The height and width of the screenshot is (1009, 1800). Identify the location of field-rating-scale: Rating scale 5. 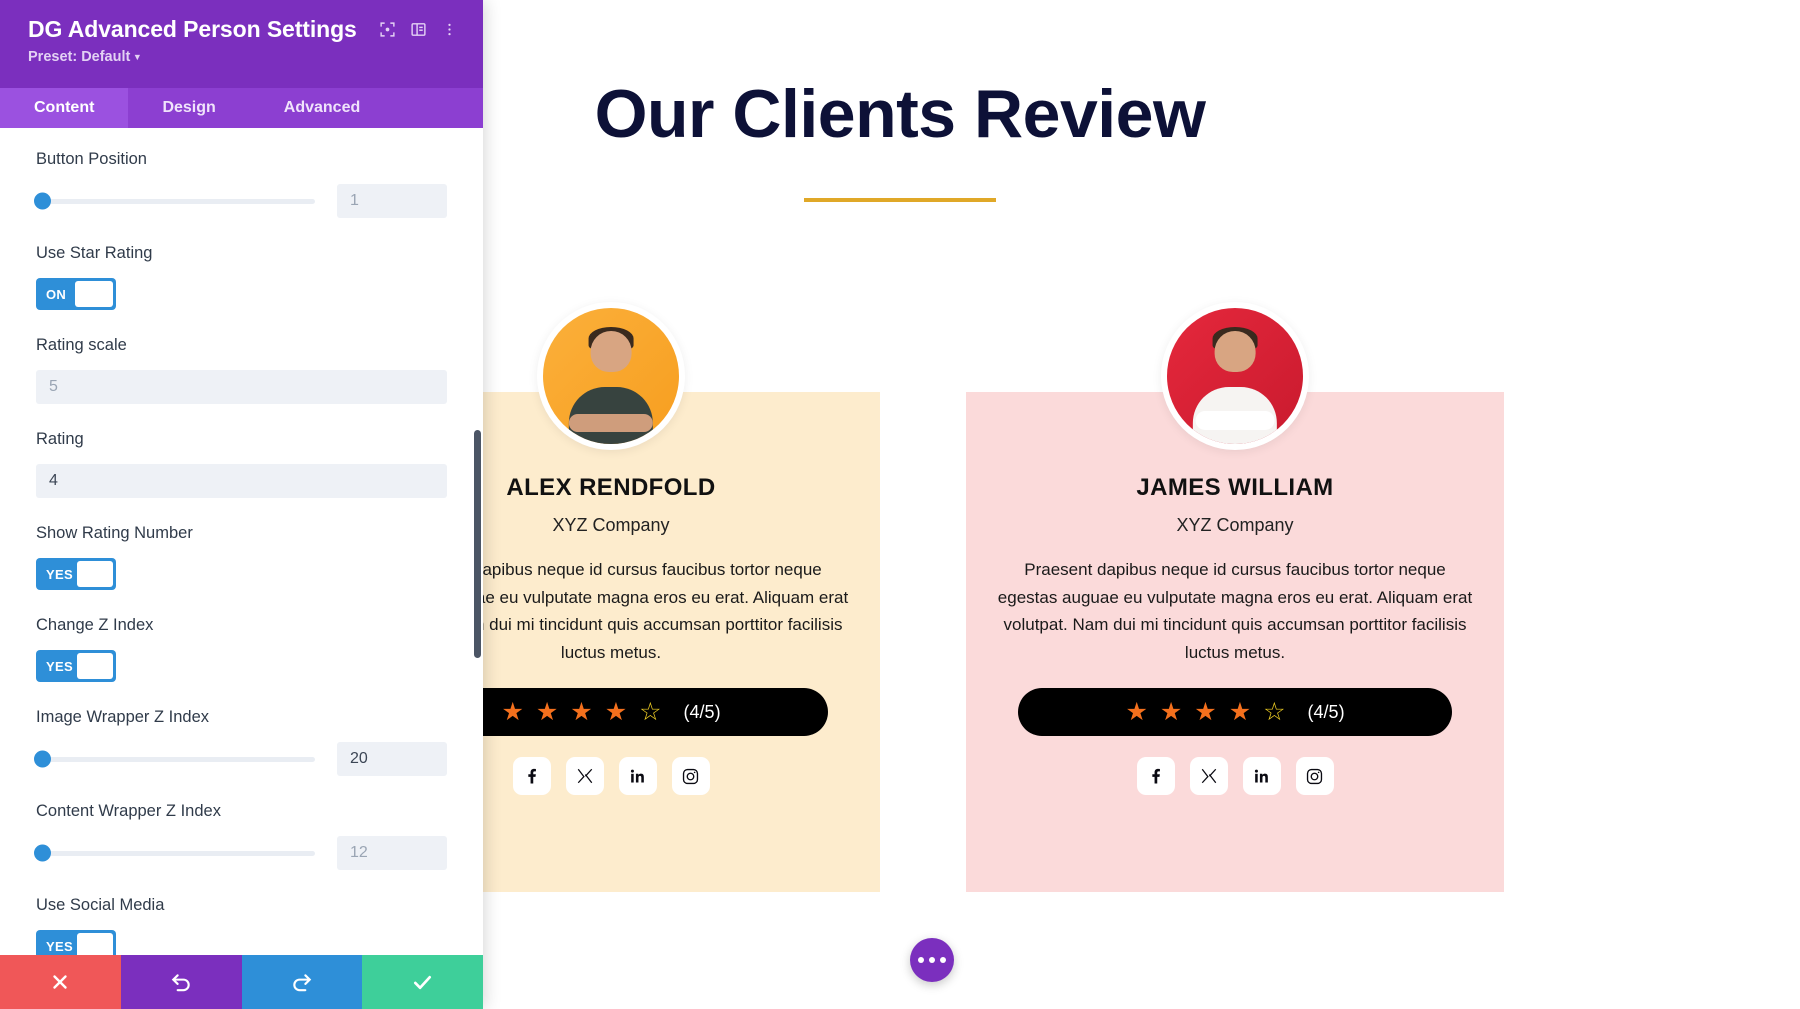
(241, 370).